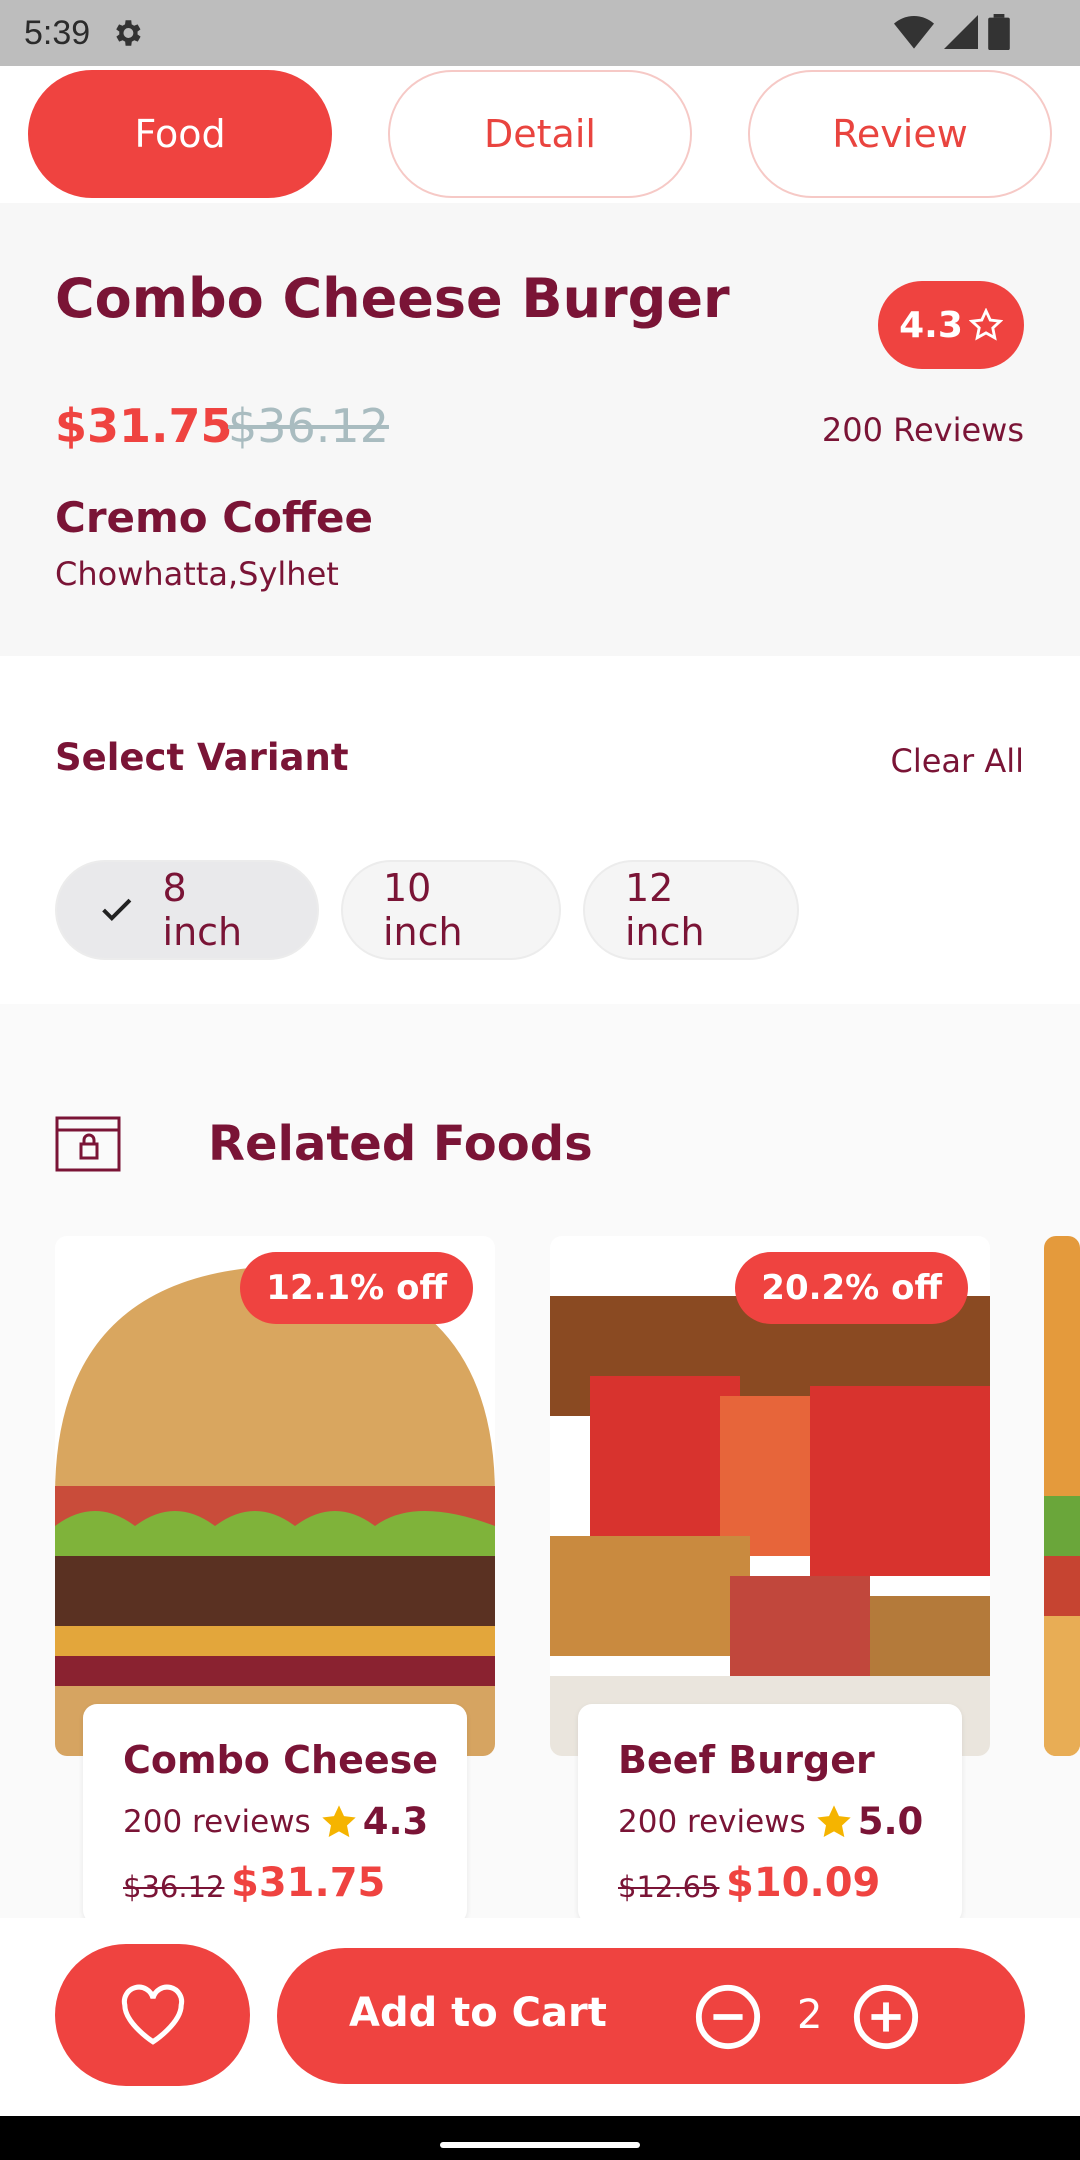 This screenshot has width=1080, height=2160. Describe the element at coordinates (651, 2016) in the screenshot. I see `add-to-cart-button: Add to Cart 2` at that location.